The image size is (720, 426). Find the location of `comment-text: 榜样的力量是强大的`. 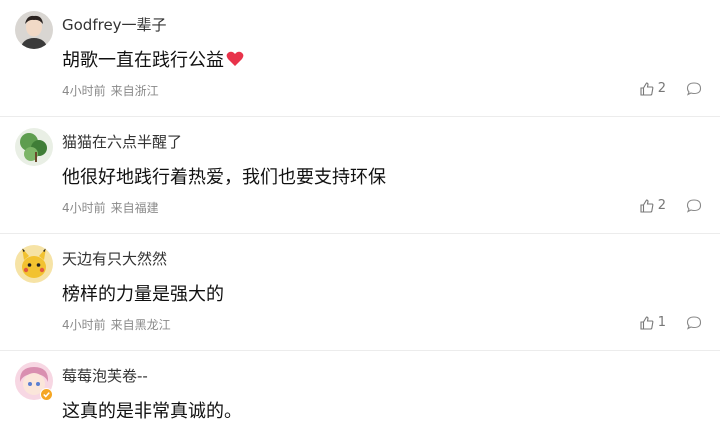

comment-text: 榜样的力量是强大的 is located at coordinates (143, 294).